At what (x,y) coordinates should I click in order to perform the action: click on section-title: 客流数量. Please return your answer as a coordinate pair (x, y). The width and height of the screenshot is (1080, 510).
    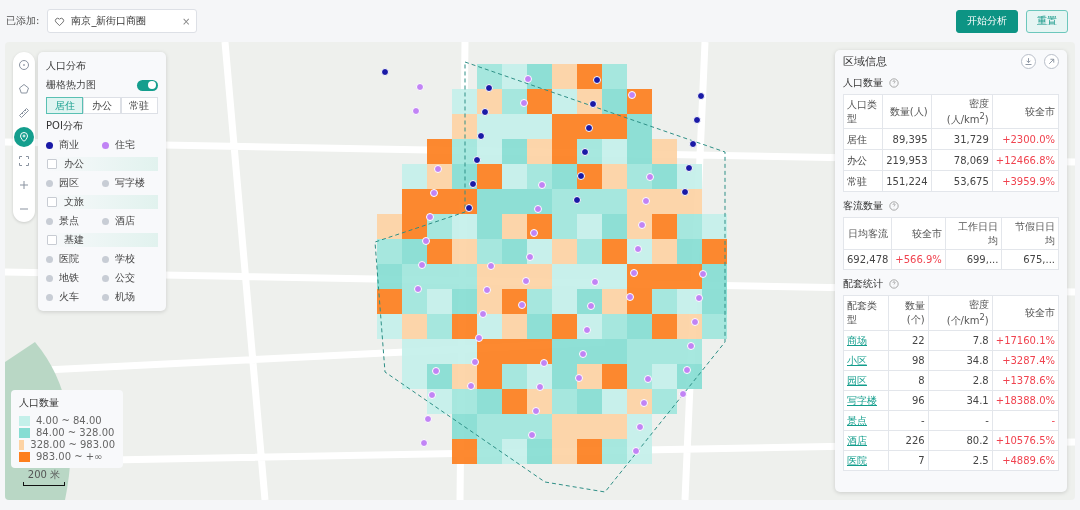
    Looking at the image, I should click on (863, 206).